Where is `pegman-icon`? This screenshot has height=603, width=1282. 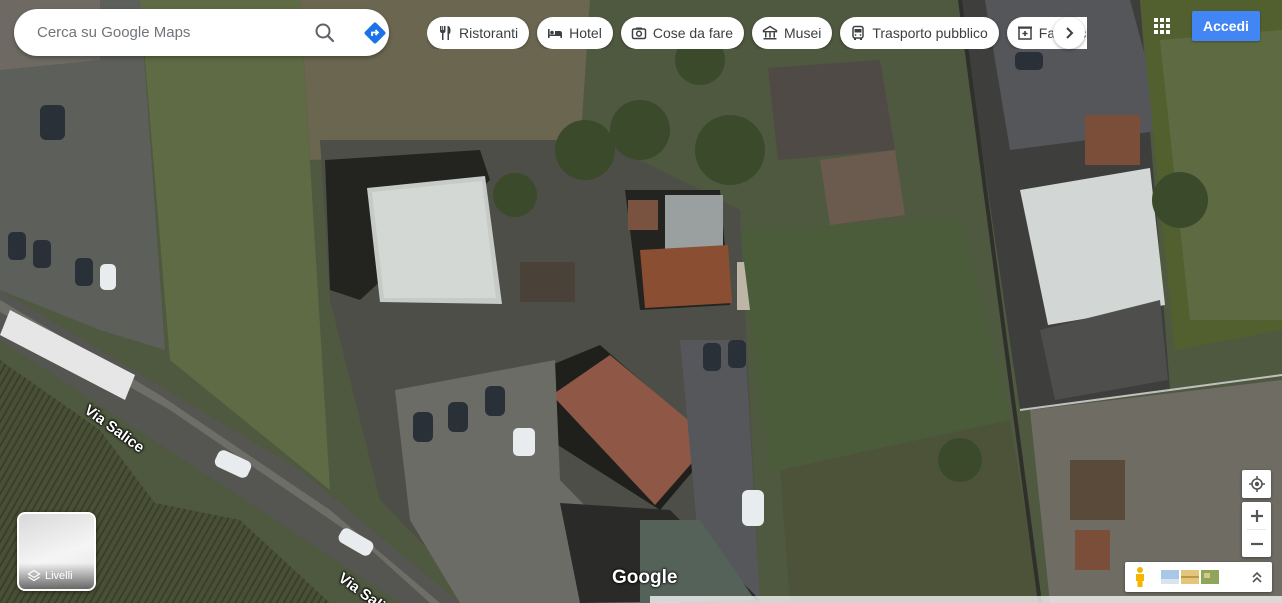
pegman-icon is located at coordinates (1140, 577).